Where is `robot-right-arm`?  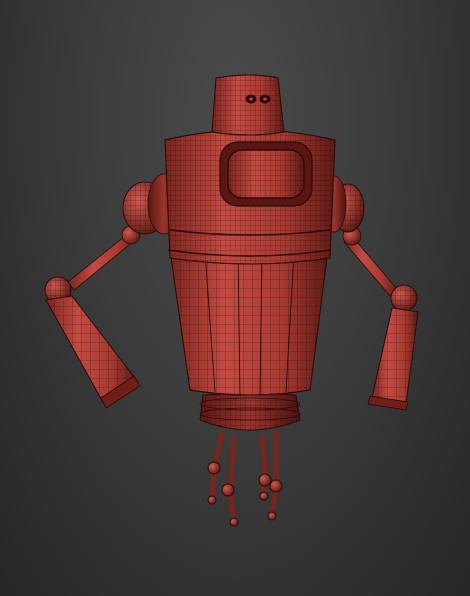 robot-right-arm is located at coordinates (380, 318).